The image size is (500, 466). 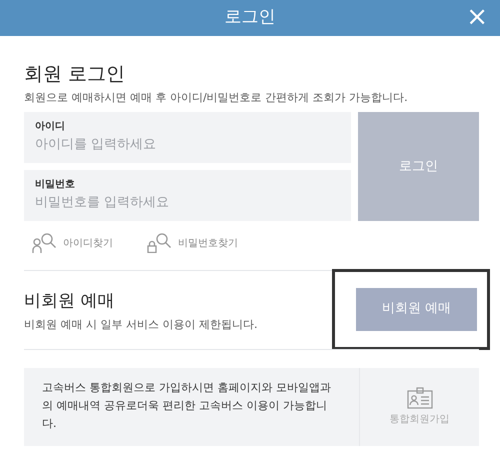 What do you see at coordinates (141, 325) in the screenshot?
I see `section-description: 비회원 예매 시 일부 서비스 이용이 제한됩니다.` at bounding box center [141, 325].